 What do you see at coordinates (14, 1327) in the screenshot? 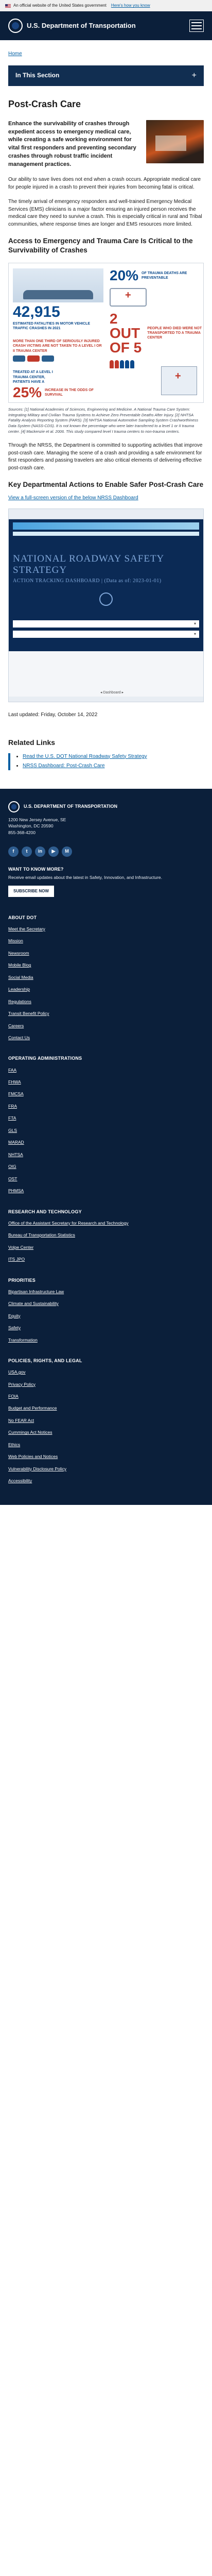
I see `footer-link: Safety` at bounding box center [14, 1327].